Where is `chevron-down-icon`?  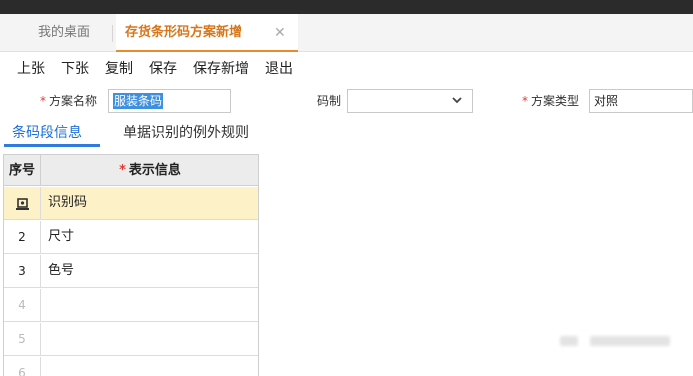 chevron-down-icon is located at coordinates (457, 100).